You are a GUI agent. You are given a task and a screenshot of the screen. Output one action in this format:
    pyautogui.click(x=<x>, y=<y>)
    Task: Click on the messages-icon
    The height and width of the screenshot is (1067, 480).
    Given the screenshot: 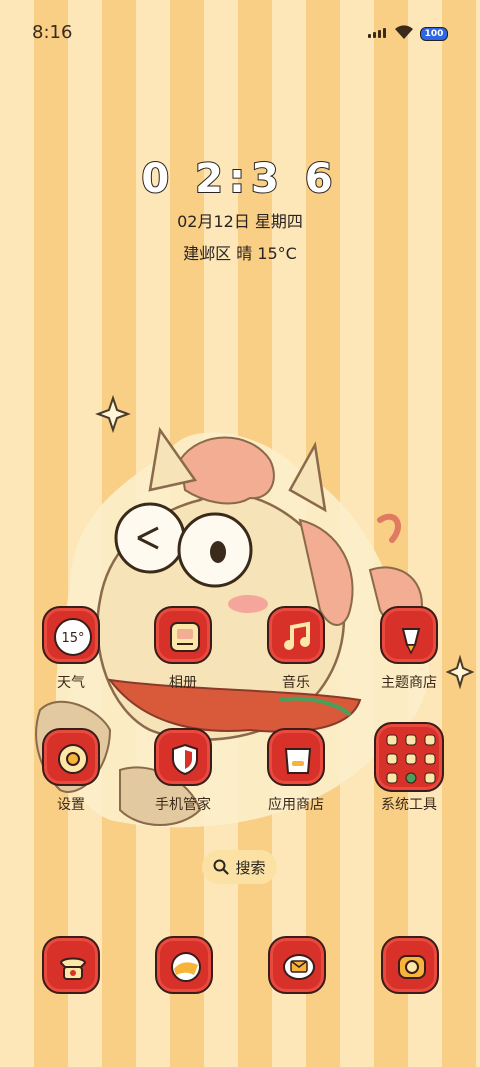 What is the action you would take?
    pyautogui.click(x=297, y=965)
    